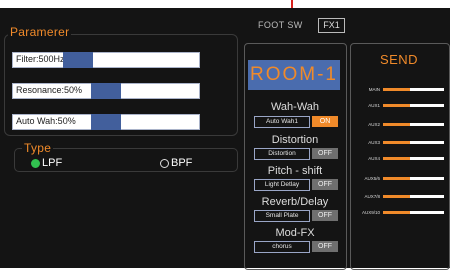  Describe the element at coordinates (52, 163) in the screenshot. I see `lpf-radio-label: LPF` at that location.